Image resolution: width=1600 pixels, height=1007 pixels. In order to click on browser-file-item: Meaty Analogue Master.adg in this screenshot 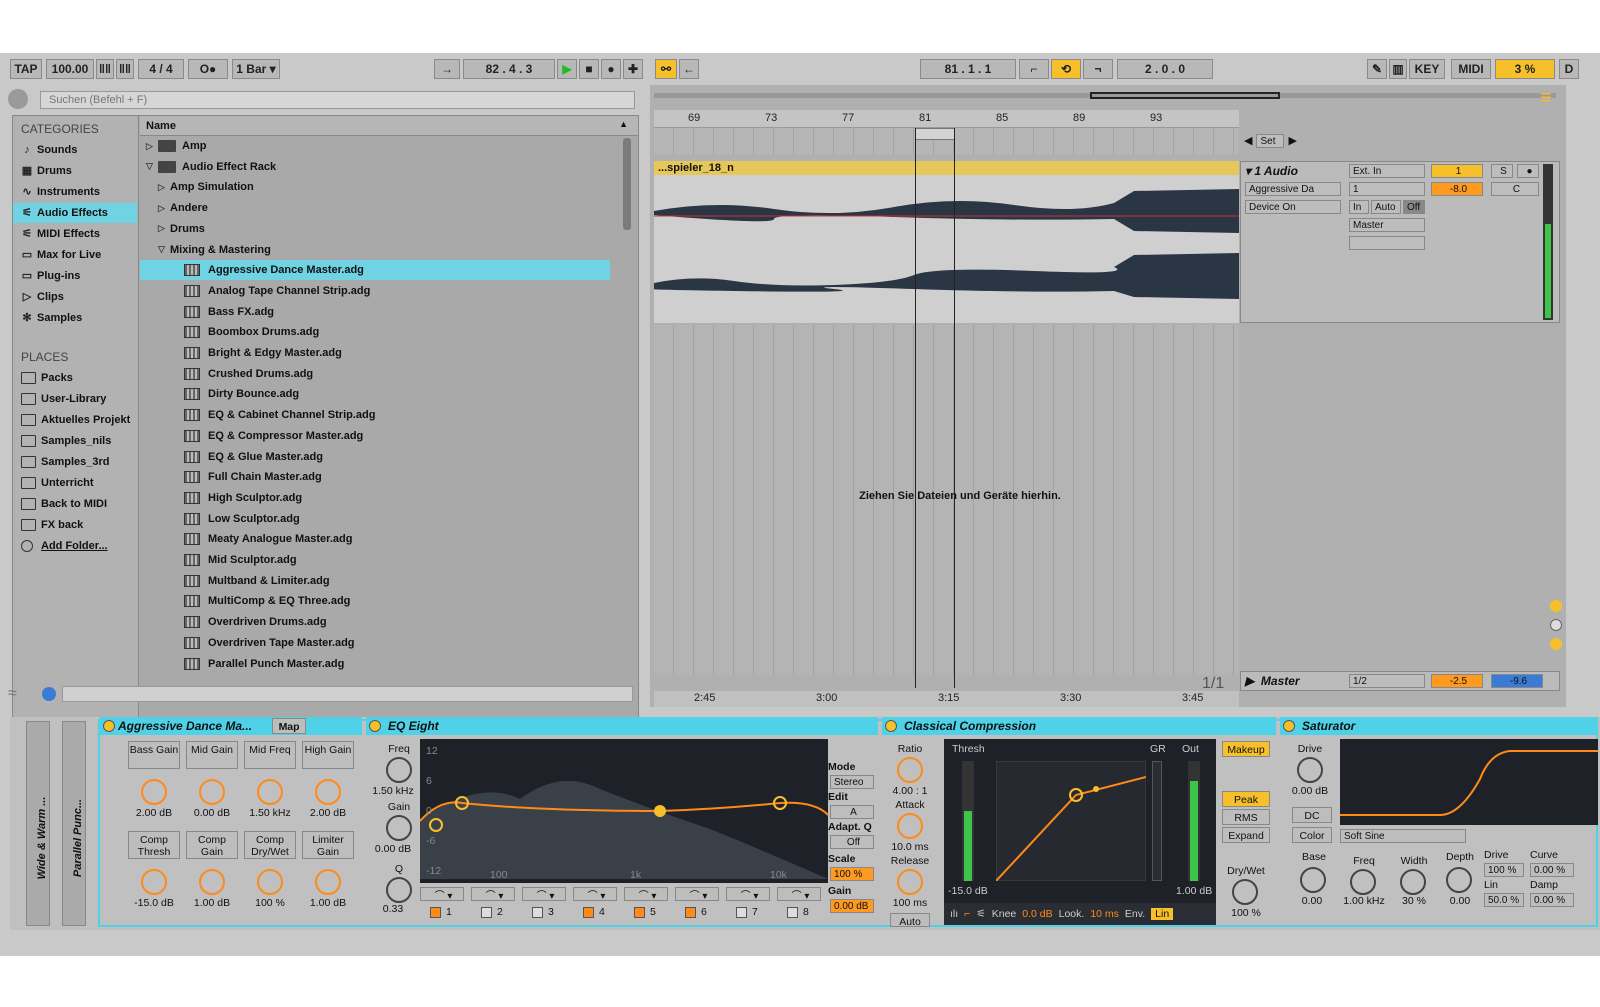, I will do `click(375, 539)`.